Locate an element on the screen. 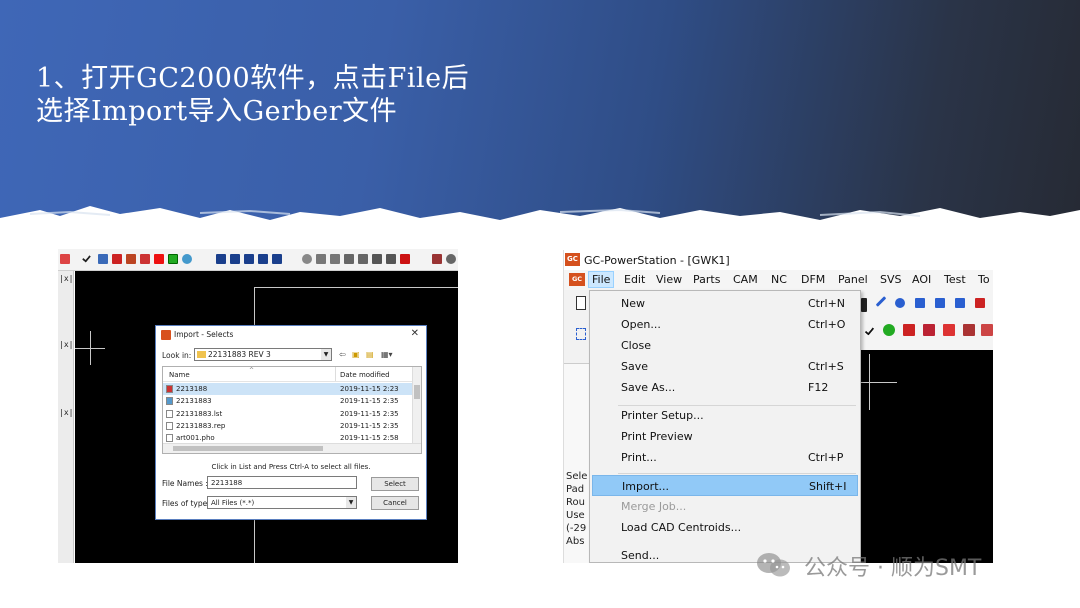 Image resolution: width=1080 pixels, height=608 pixels. cancel-button: Cancel is located at coordinates (395, 503).